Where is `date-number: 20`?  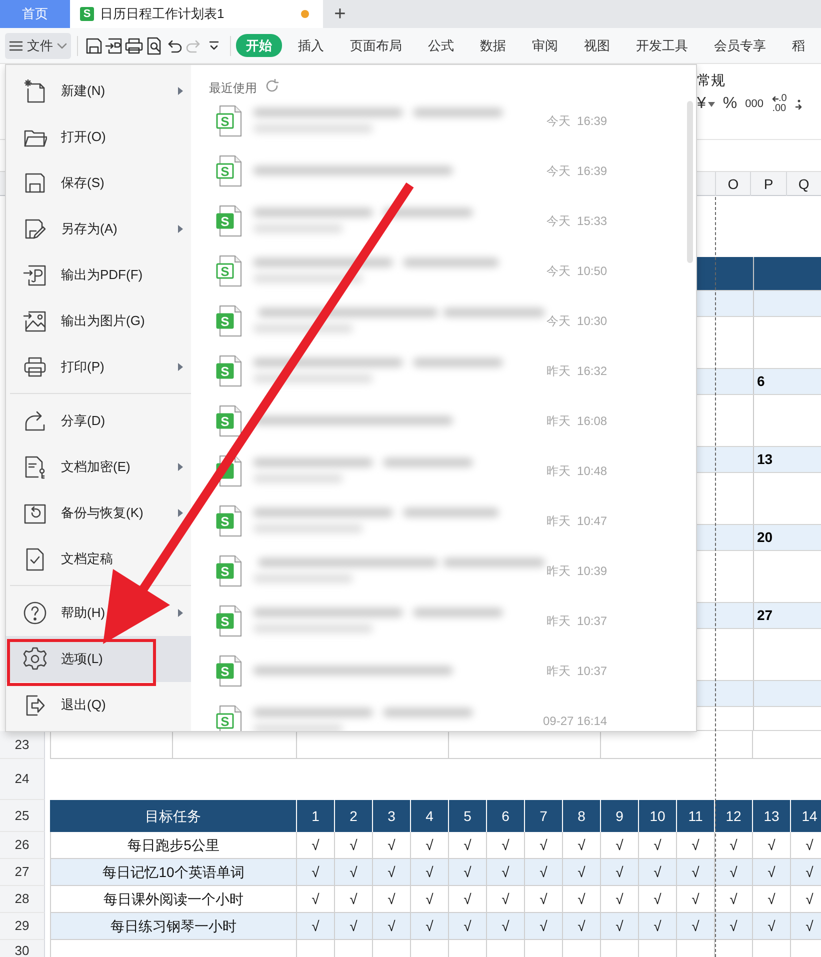
date-number: 20 is located at coordinates (765, 537).